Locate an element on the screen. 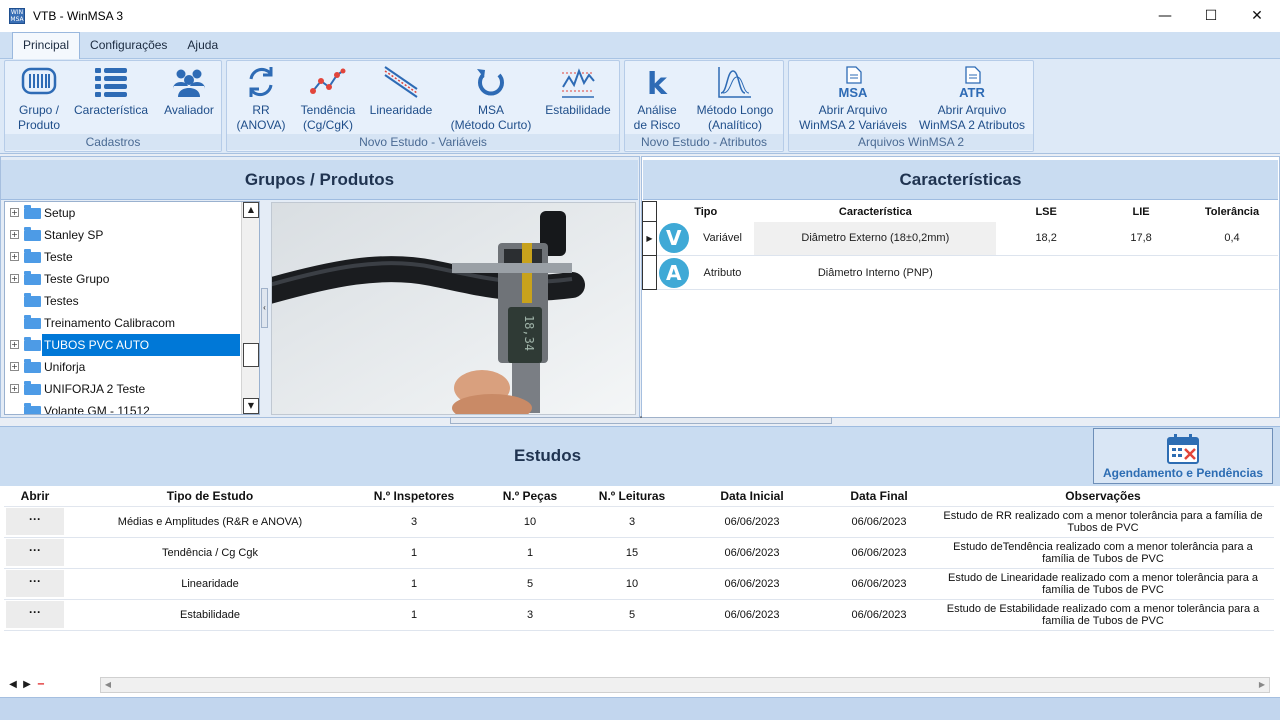  grupo-produto-label-1: Grupo / is located at coordinates (39, 110).